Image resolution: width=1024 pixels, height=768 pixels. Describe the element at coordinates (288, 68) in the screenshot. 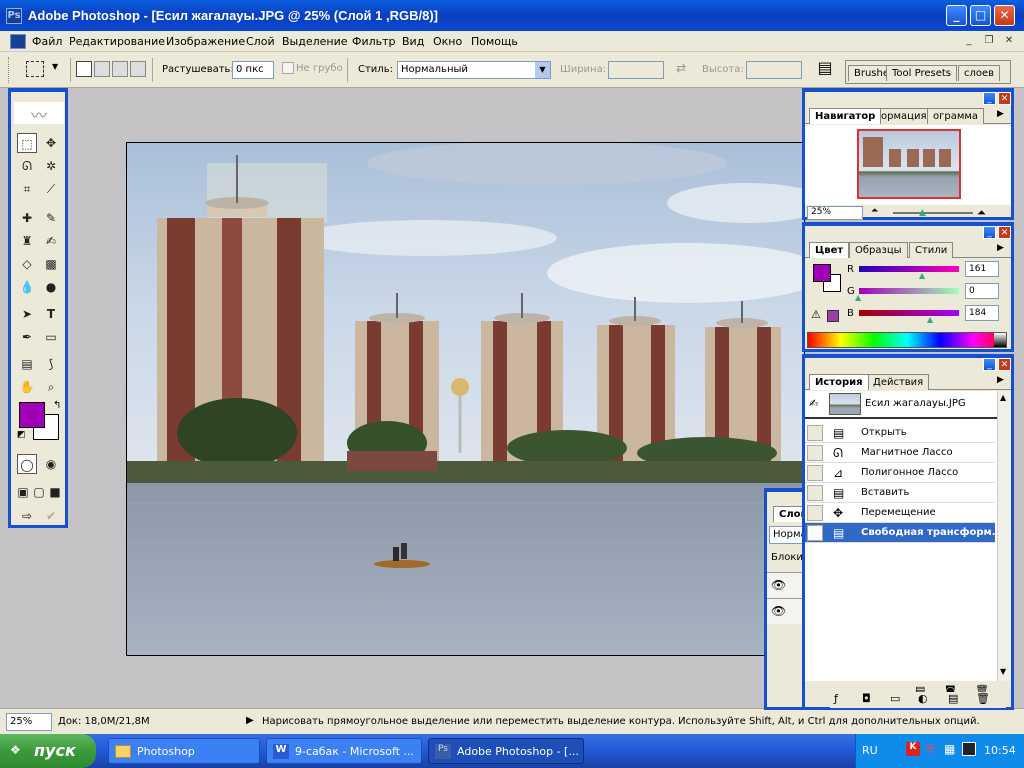

I see `antialias-checkbox` at that location.